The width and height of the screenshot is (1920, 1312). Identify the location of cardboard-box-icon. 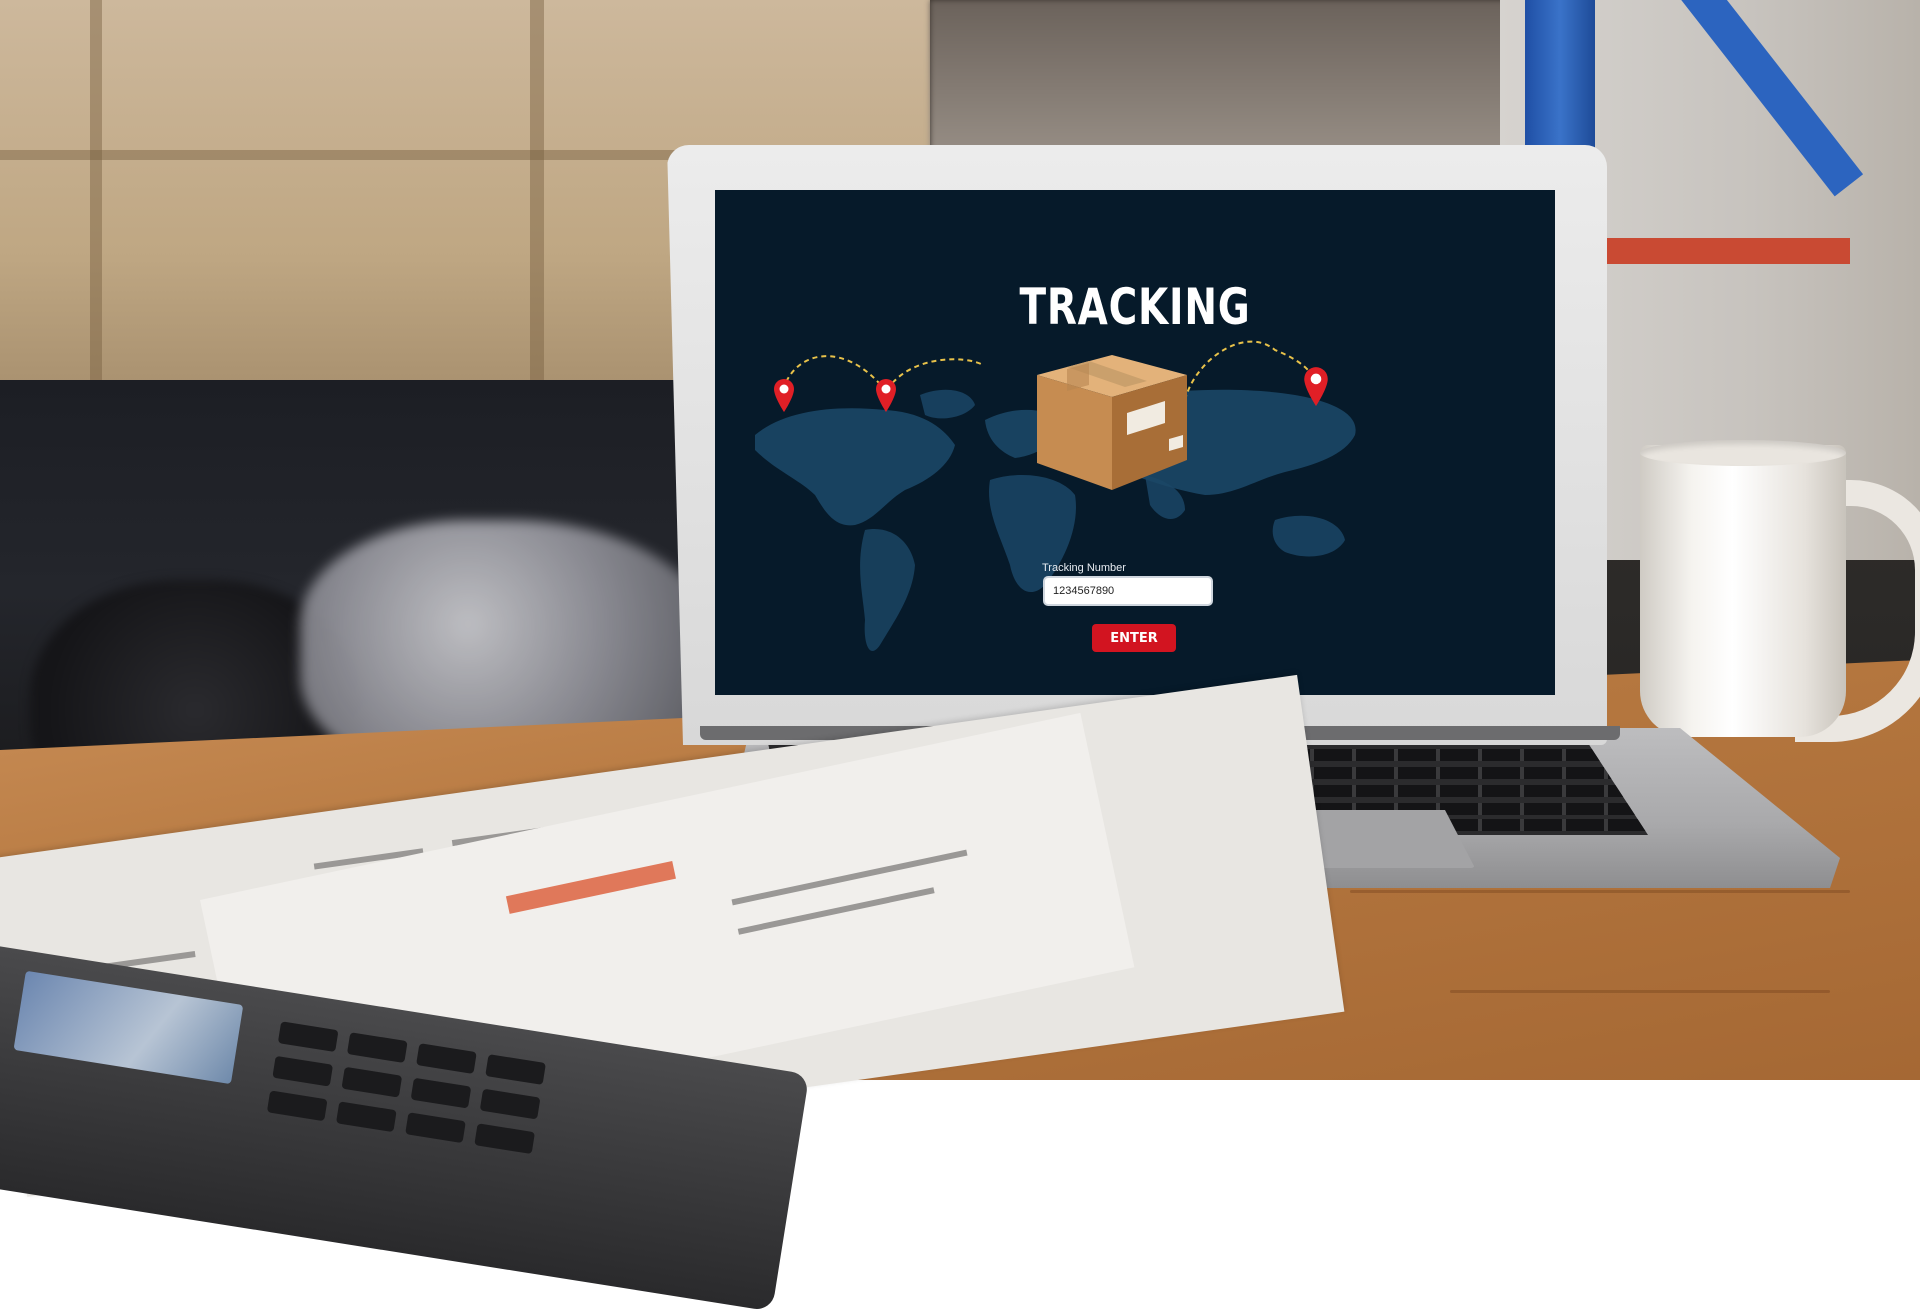
(1112, 422).